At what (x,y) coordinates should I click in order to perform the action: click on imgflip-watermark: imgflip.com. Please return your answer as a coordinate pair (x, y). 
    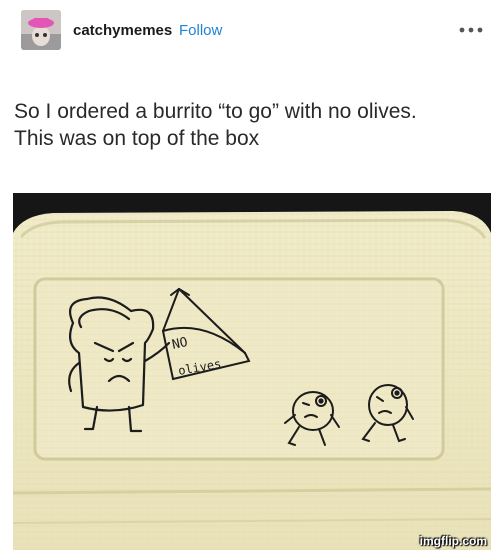
    Looking at the image, I should click on (453, 541).